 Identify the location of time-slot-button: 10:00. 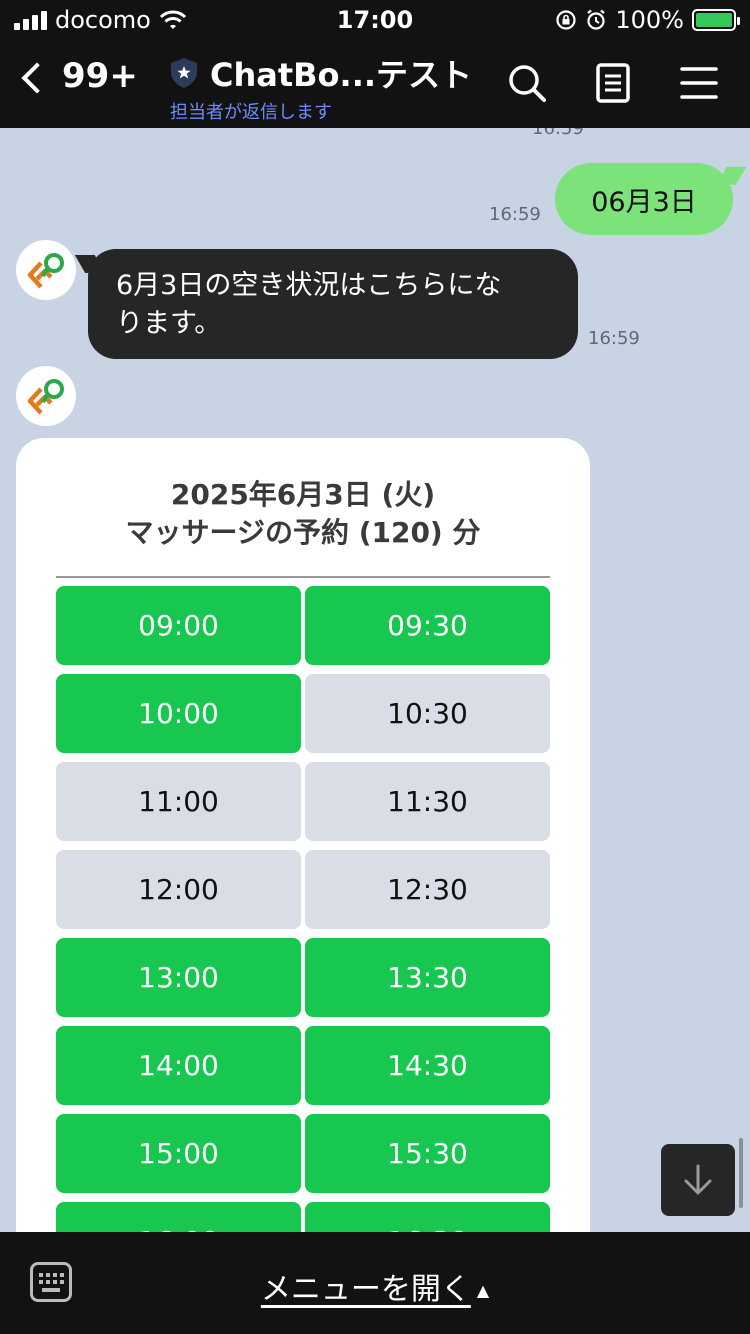
(178, 713).